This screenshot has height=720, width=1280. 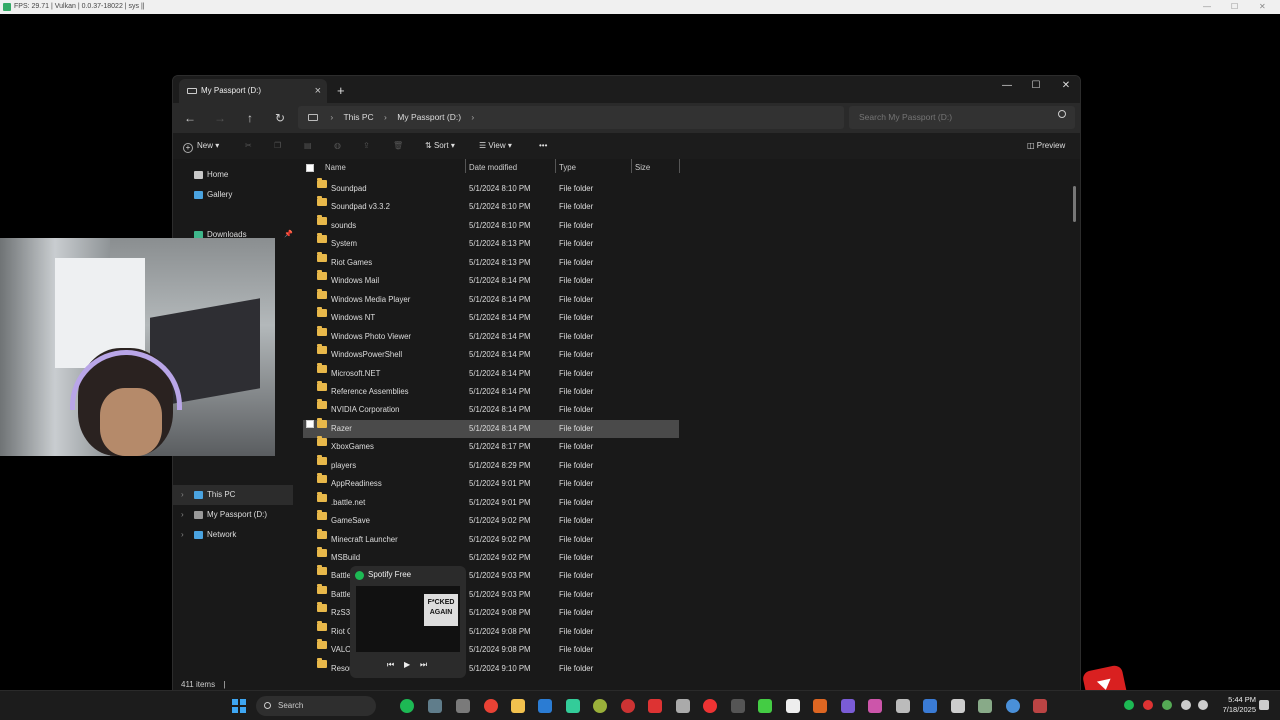 What do you see at coordinates (491, 427) in the screenshot?
I see `file-row: Razer 5/1/2024 8:14 PM File folder` at bounding box center [491, 427].